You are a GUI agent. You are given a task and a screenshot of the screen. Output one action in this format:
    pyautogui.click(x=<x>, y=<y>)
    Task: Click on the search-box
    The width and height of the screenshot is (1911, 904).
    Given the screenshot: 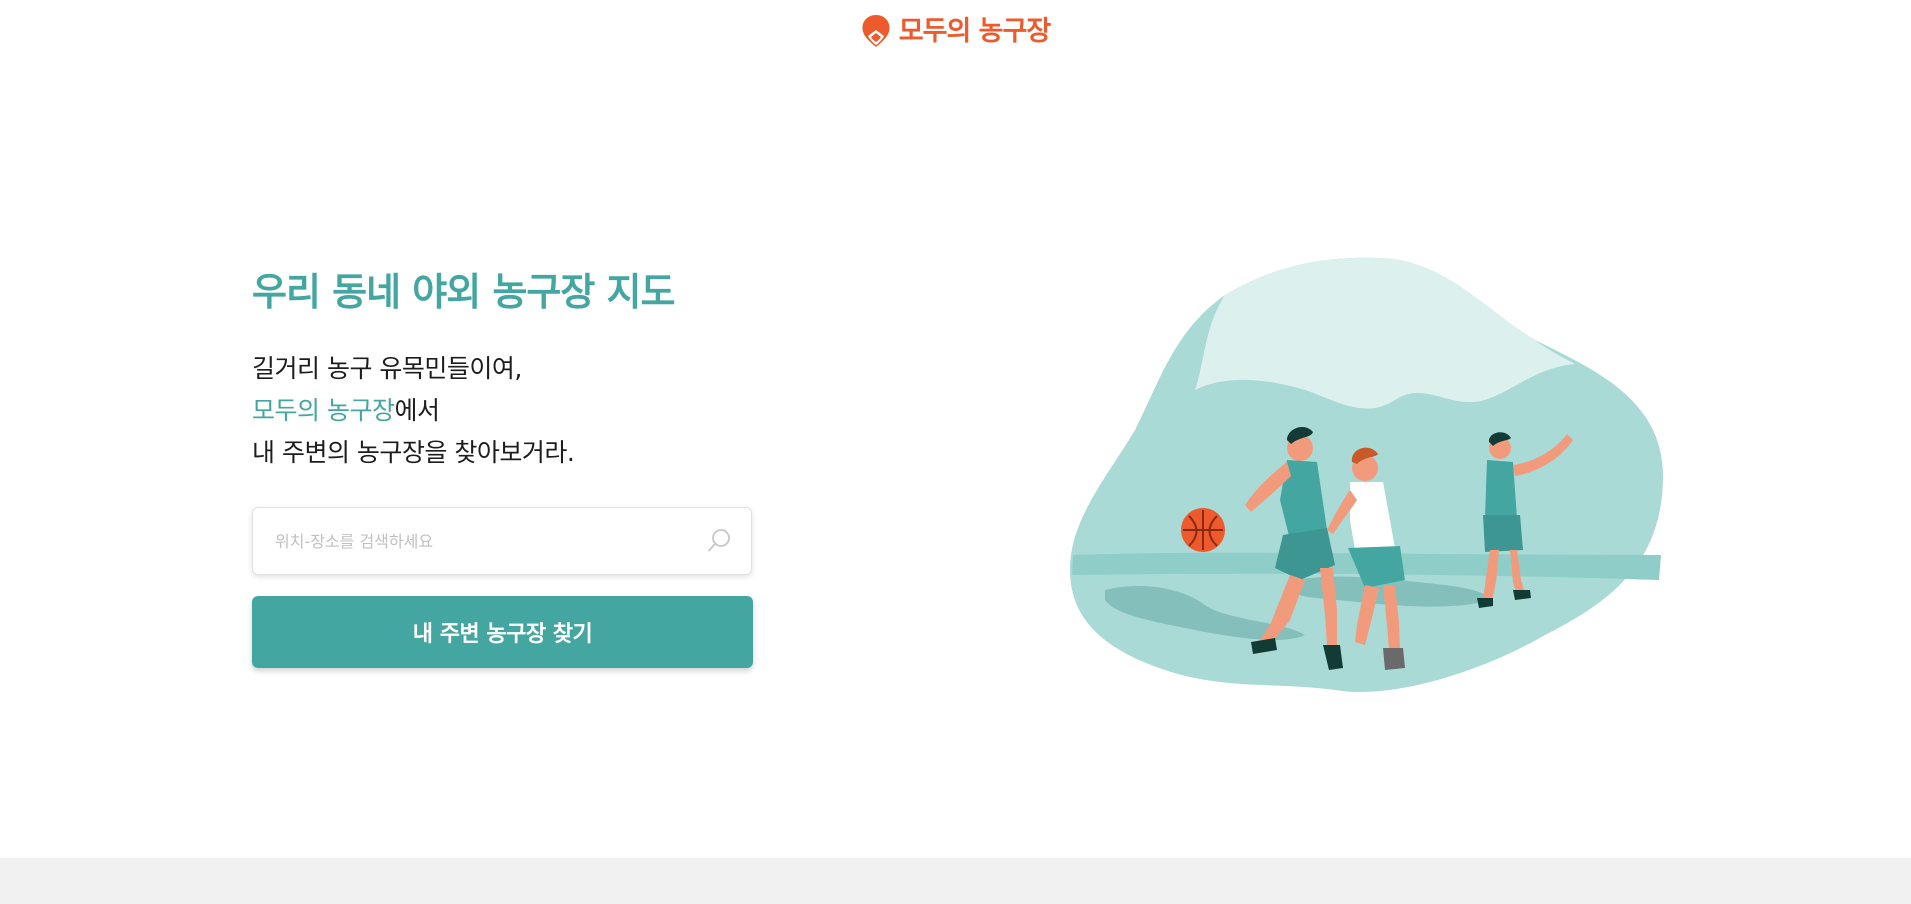 What is the action you would take?
    pyautogui.click(x=502, y=541)
    